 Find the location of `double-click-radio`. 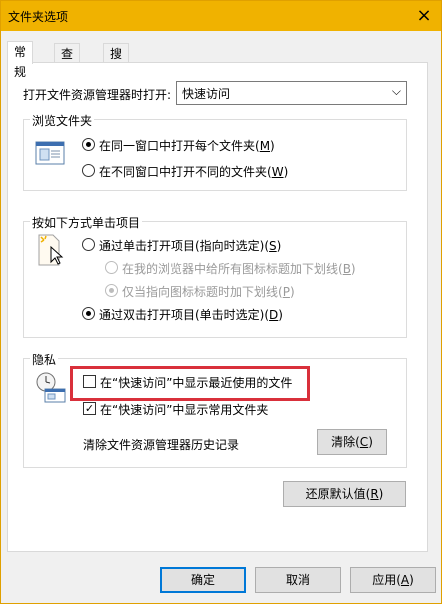

double-click-radio is located at coordinates (88, 313).